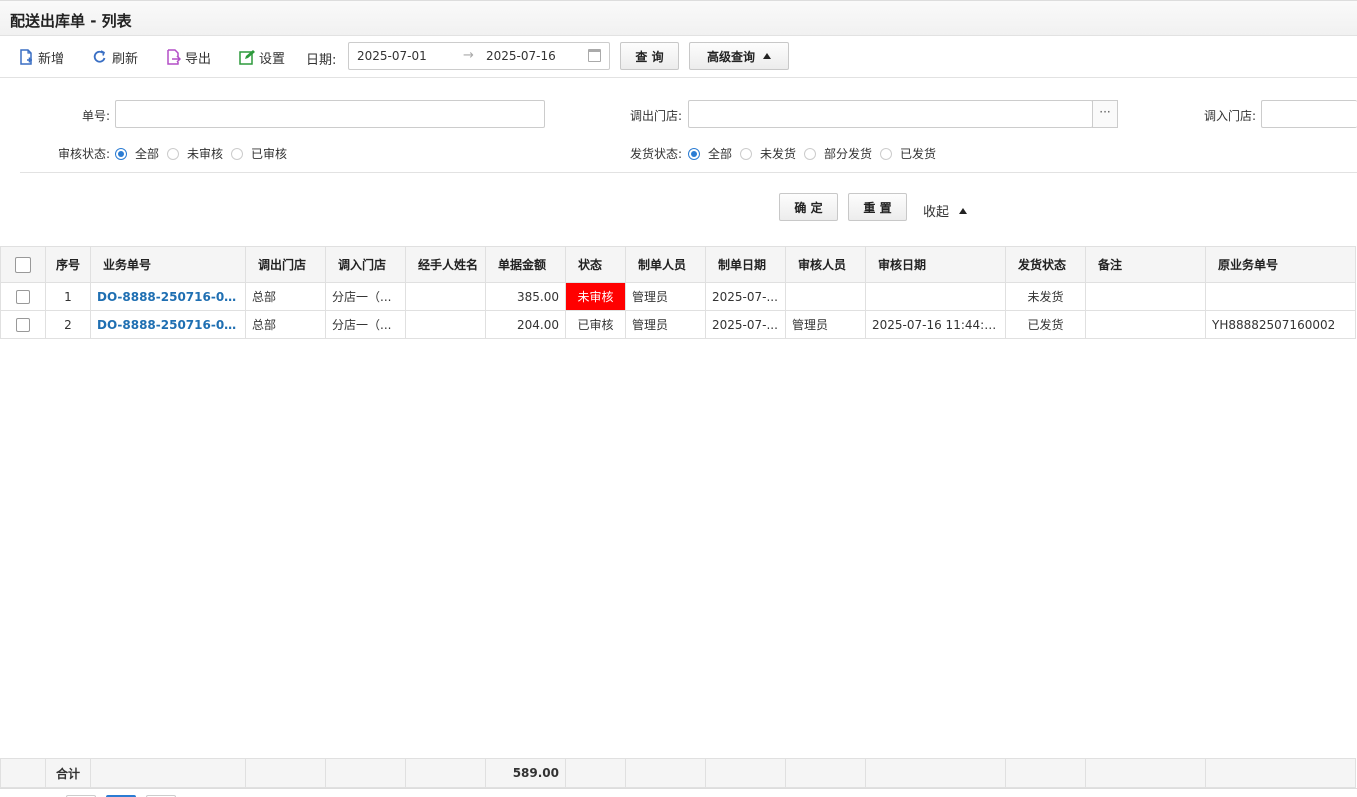 This screenshot has width=1357, height=797. Describe the element at coordinates (168, 296) in the screenshot. I see `order-number-link: DO-8888-250716-0009` at that location.